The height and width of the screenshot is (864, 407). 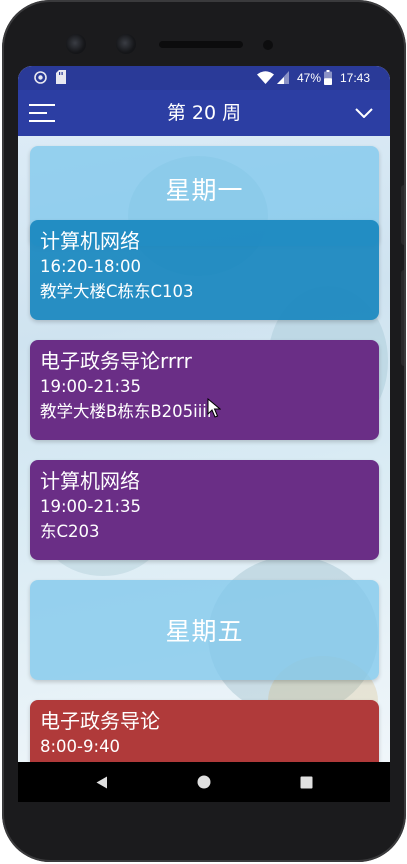 I want to click on earpiece-speaker, so click(x=201, y=44).